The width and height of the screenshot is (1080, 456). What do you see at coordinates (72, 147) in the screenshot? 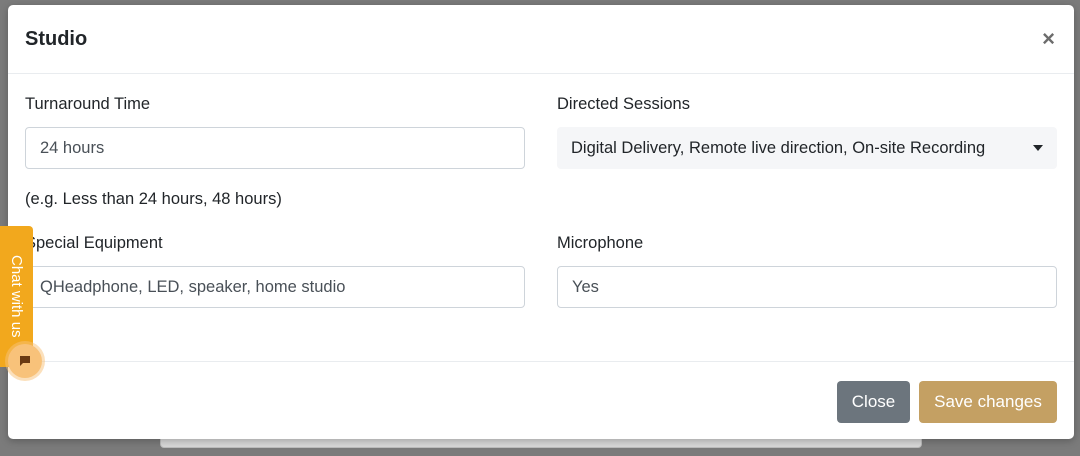
I see `turnaround-value: 24 hours` at bounding box center [72, 147].